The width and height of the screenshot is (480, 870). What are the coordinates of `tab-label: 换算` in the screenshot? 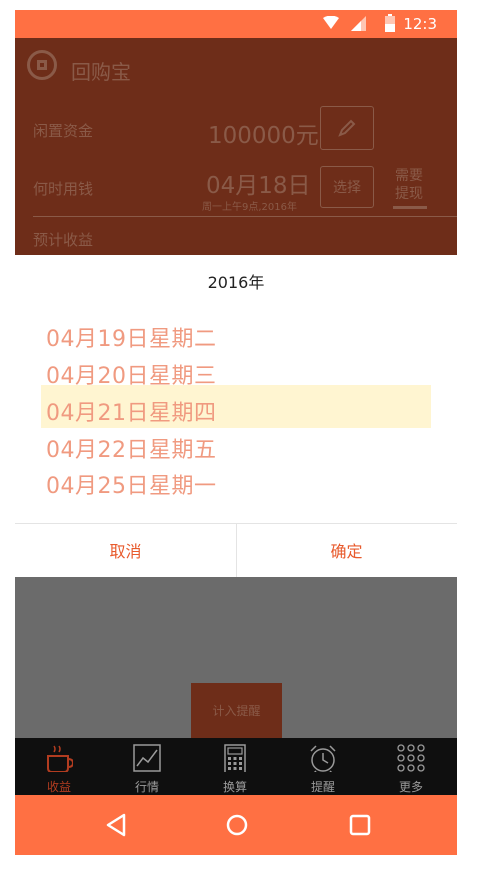 It's located at (234, 787).